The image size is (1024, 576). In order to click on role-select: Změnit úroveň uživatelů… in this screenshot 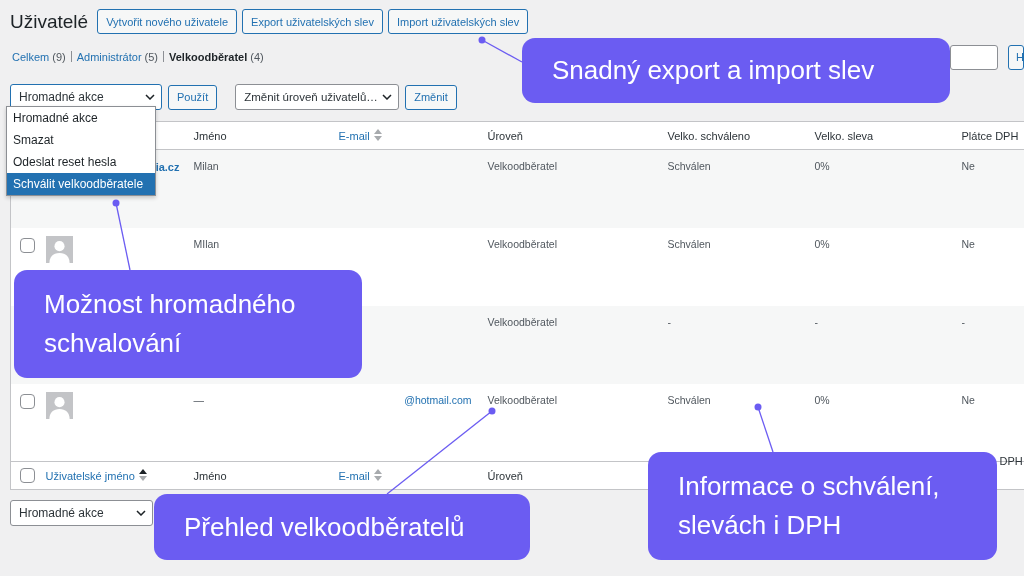, I will do `click(317, 97)`.